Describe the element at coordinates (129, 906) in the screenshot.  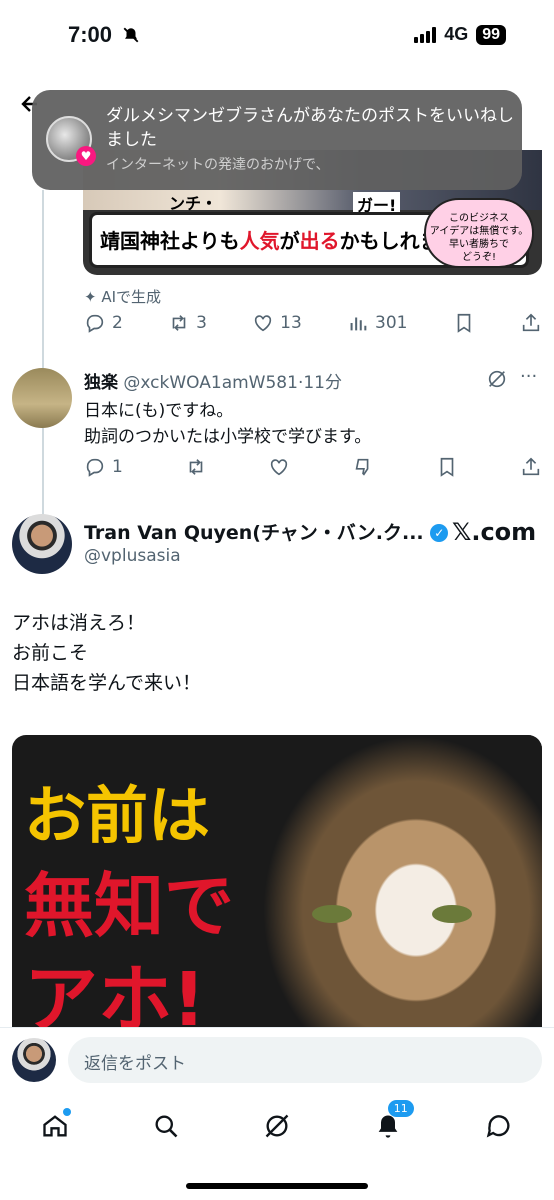
I see `image-text-line-2: 無知で` at that location.